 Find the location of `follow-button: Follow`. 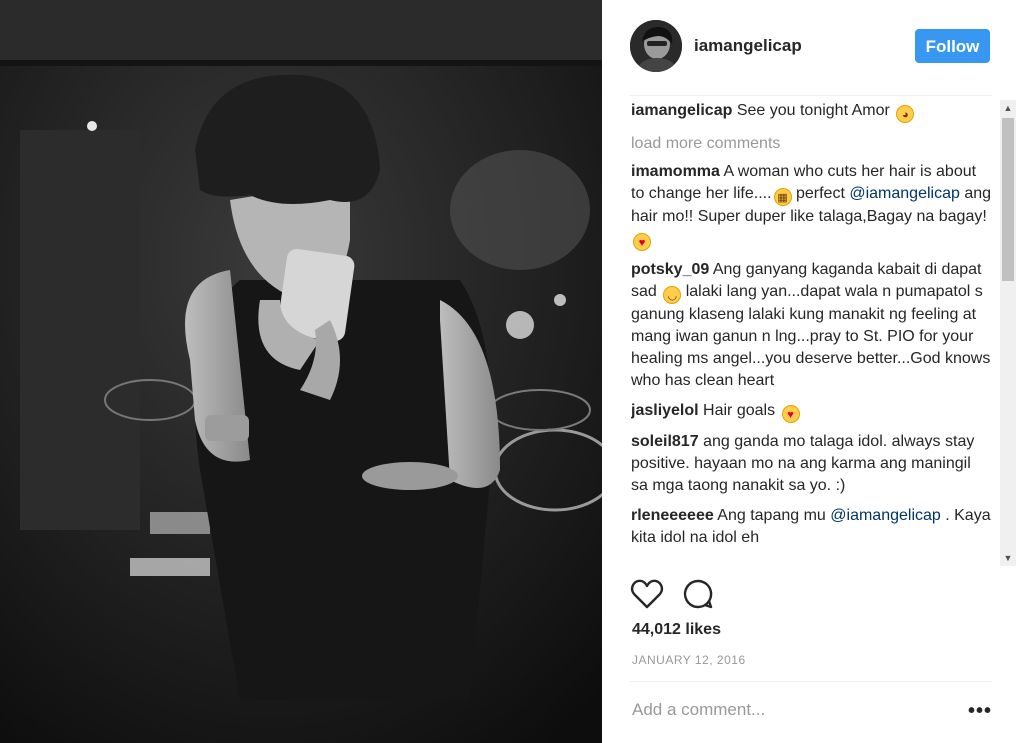

follow-button: Follow is located at coordinates (952, 46).